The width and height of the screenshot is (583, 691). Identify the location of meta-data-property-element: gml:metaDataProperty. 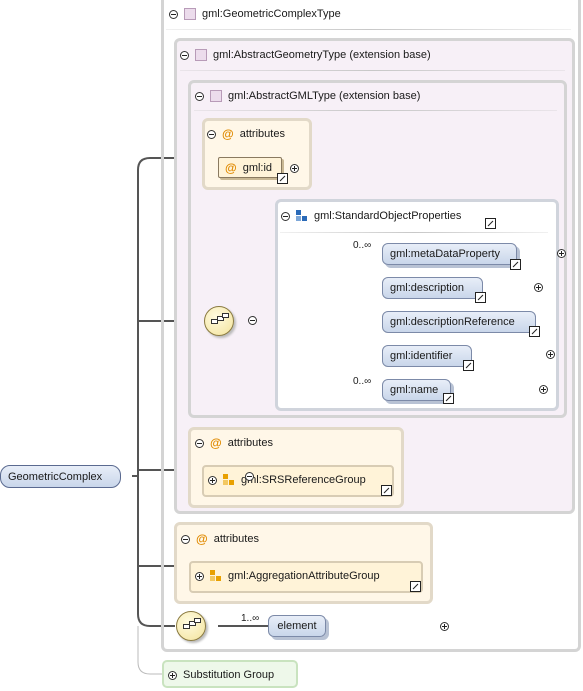
(449, 254).